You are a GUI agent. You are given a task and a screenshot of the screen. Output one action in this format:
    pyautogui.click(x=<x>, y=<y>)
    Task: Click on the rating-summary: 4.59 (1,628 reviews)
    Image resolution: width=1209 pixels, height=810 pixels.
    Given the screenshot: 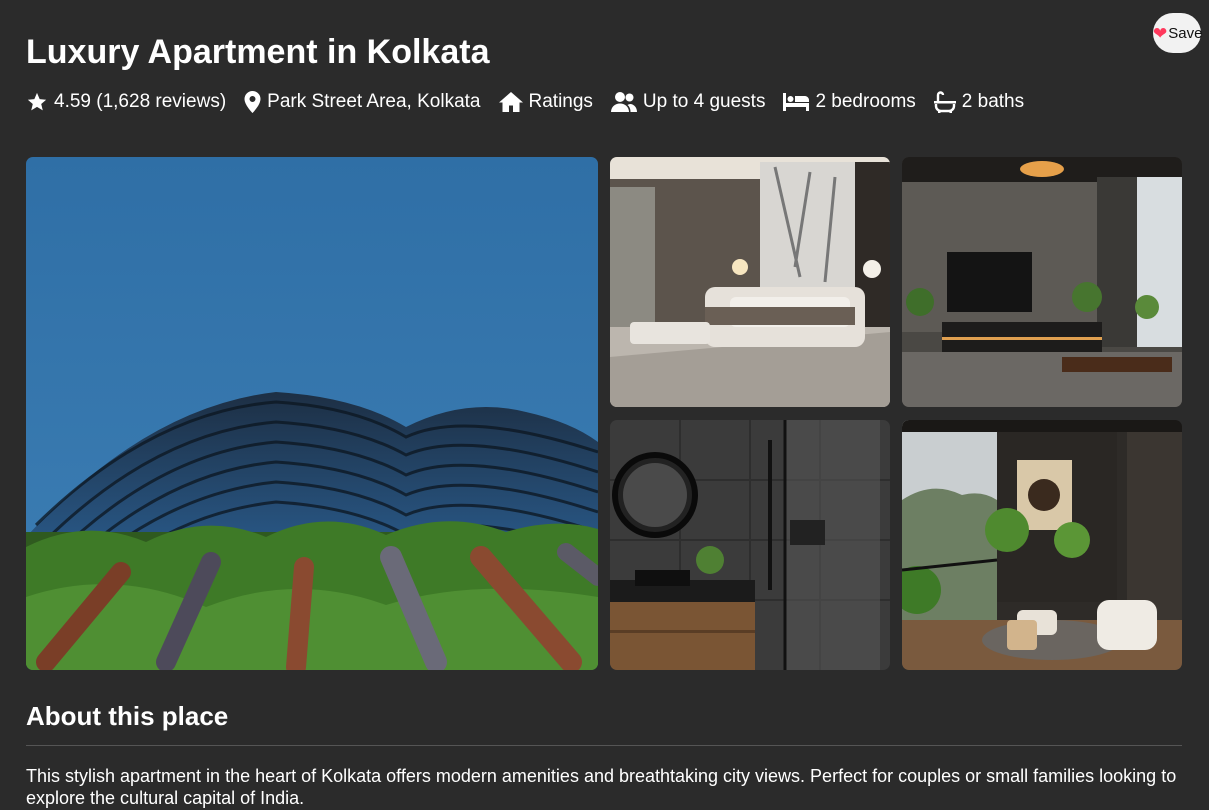 What is the action you would take?
    pyautogui.click(x=126, y=102)
    